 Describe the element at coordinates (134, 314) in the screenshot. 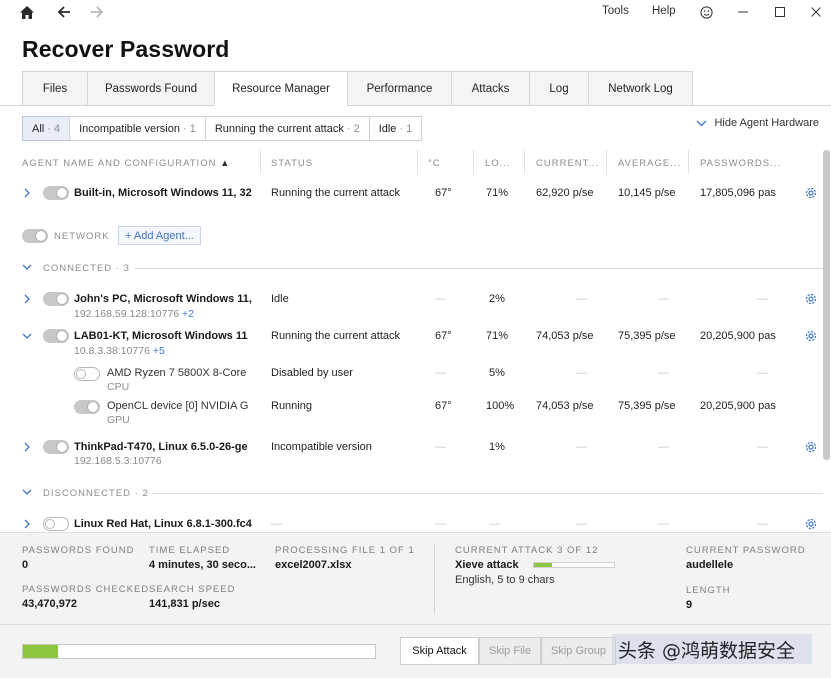

I see `agent-address: 192.168.59.128:10776 +2` at that location.